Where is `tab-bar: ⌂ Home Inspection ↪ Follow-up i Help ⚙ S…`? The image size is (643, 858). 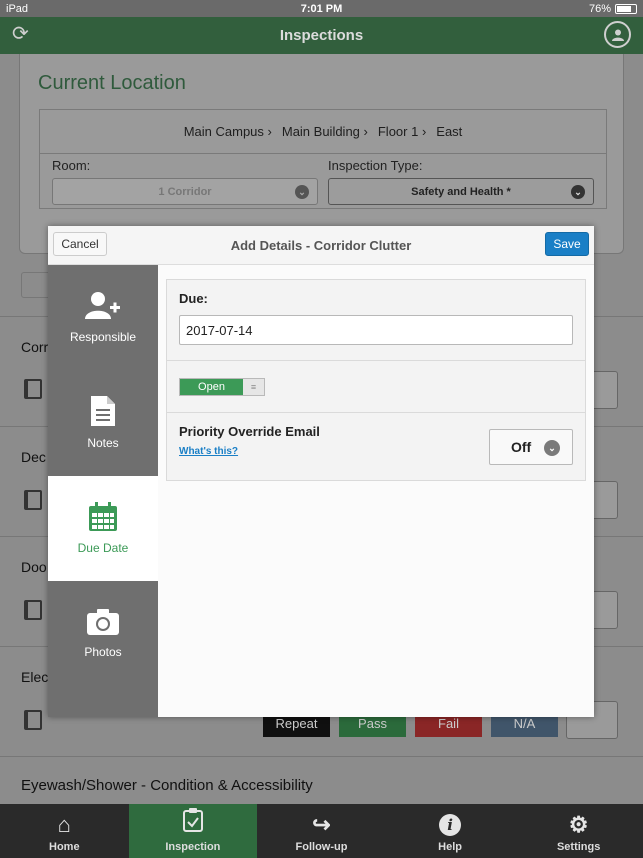
tab-bar: ⌂ Home Inspection ↪ Follow-up i Help ⚙ S… is located at coordinates (321, 831).